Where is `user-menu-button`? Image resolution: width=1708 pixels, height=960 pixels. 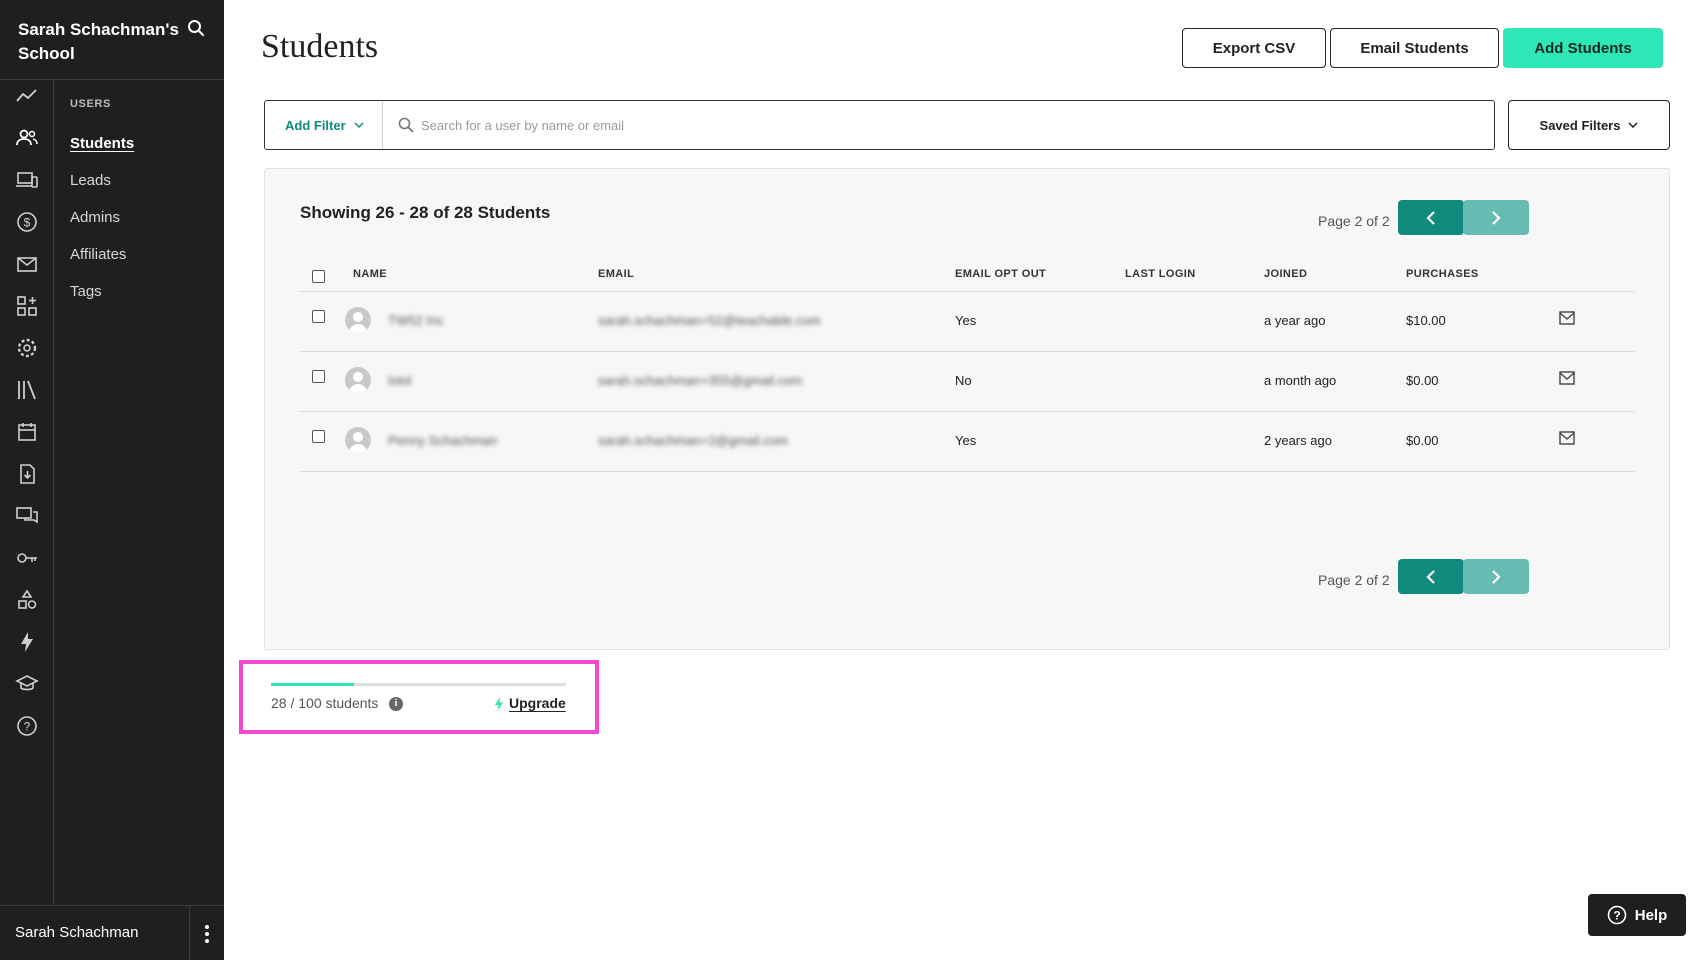
user-menu-button is located at coordinates (206, 933).